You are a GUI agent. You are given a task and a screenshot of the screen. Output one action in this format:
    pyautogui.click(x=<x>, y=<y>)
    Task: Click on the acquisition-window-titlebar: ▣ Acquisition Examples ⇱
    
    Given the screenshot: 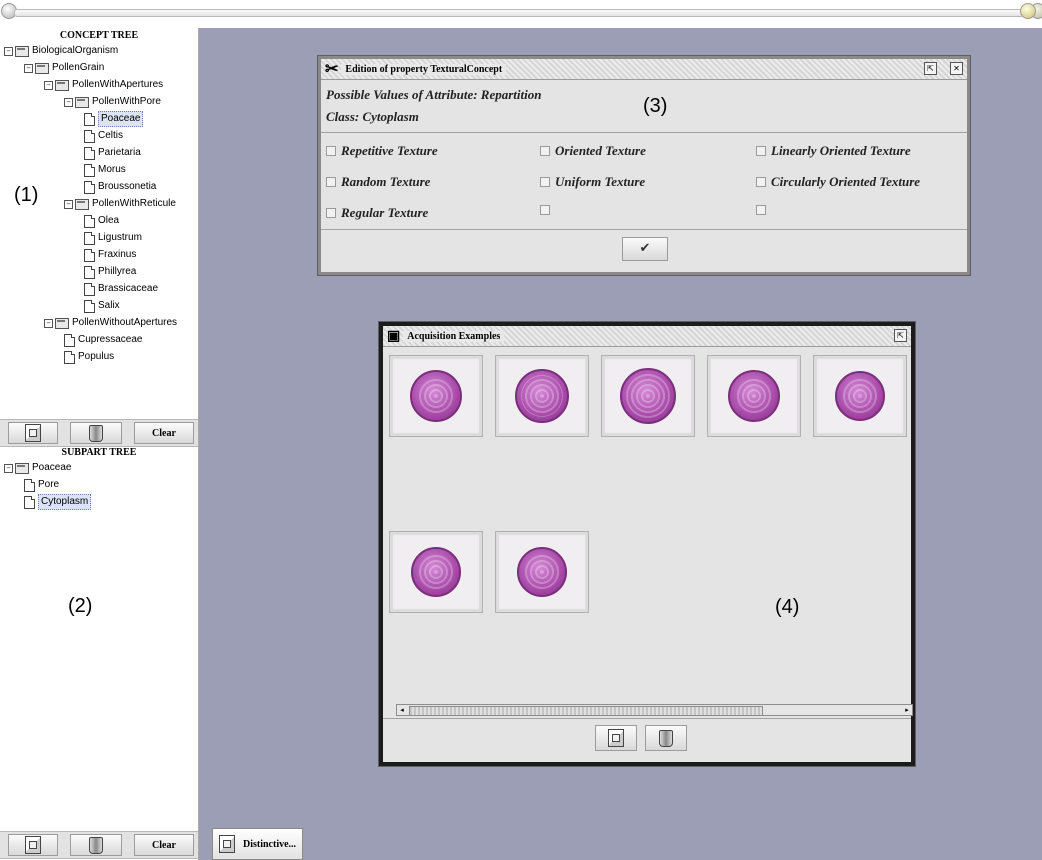 What is the action you would take?
    pyautogui.click(x=647, y=336)
    